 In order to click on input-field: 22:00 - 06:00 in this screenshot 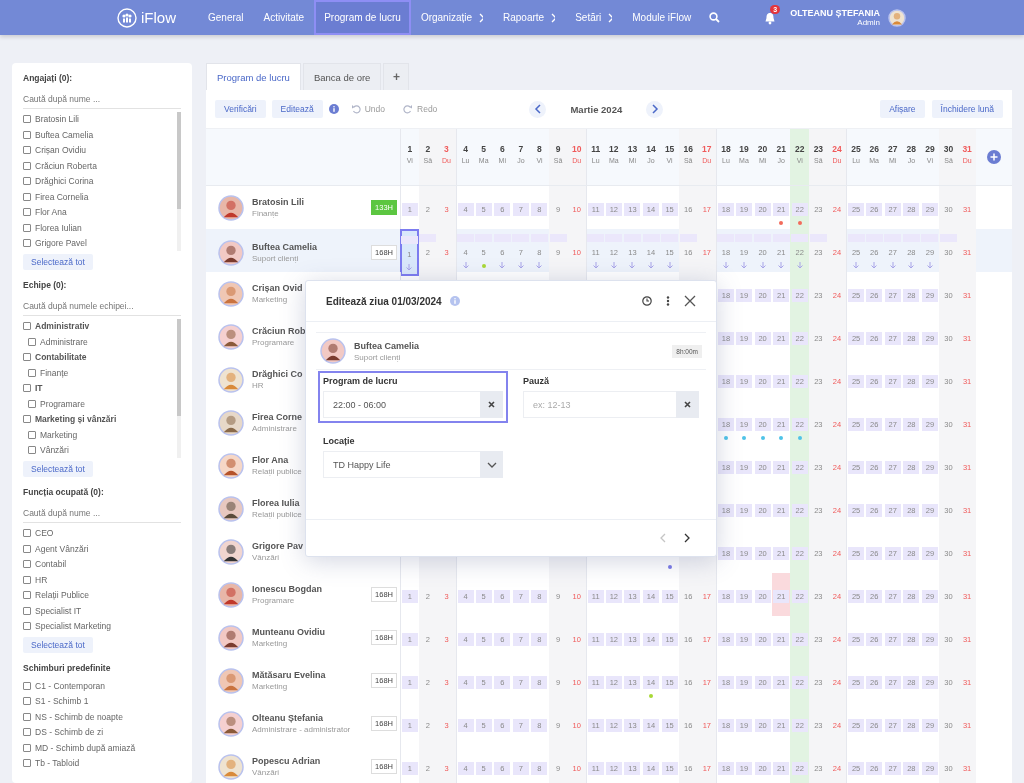, I will do `click(401, 404)`.